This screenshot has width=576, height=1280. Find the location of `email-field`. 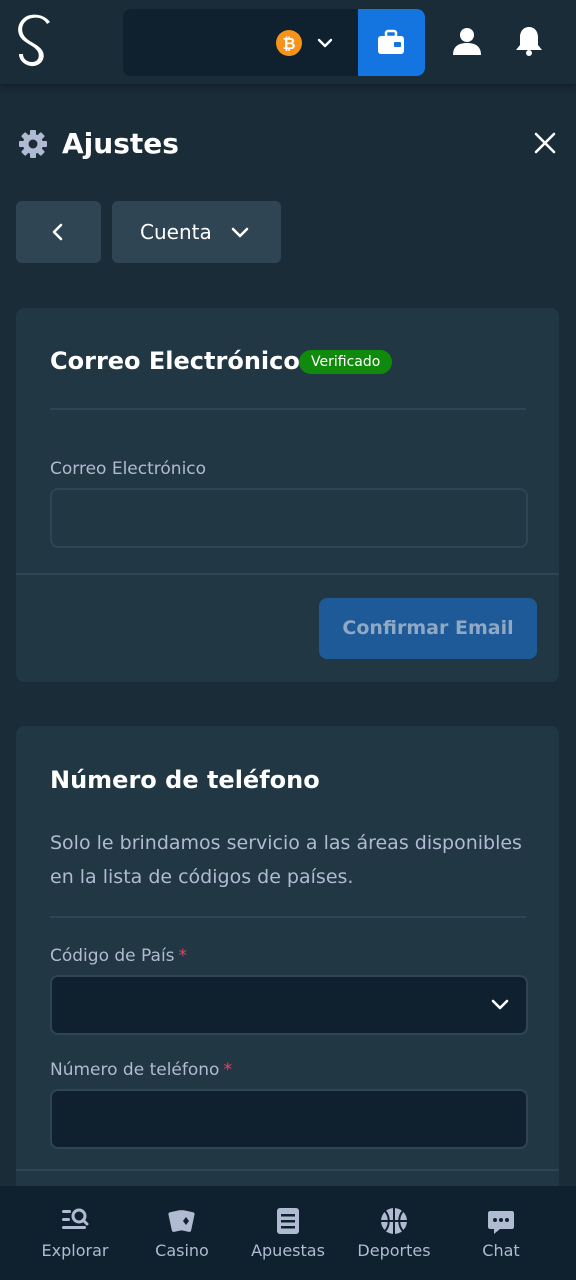

email-field is located at coordinates (289, 518).